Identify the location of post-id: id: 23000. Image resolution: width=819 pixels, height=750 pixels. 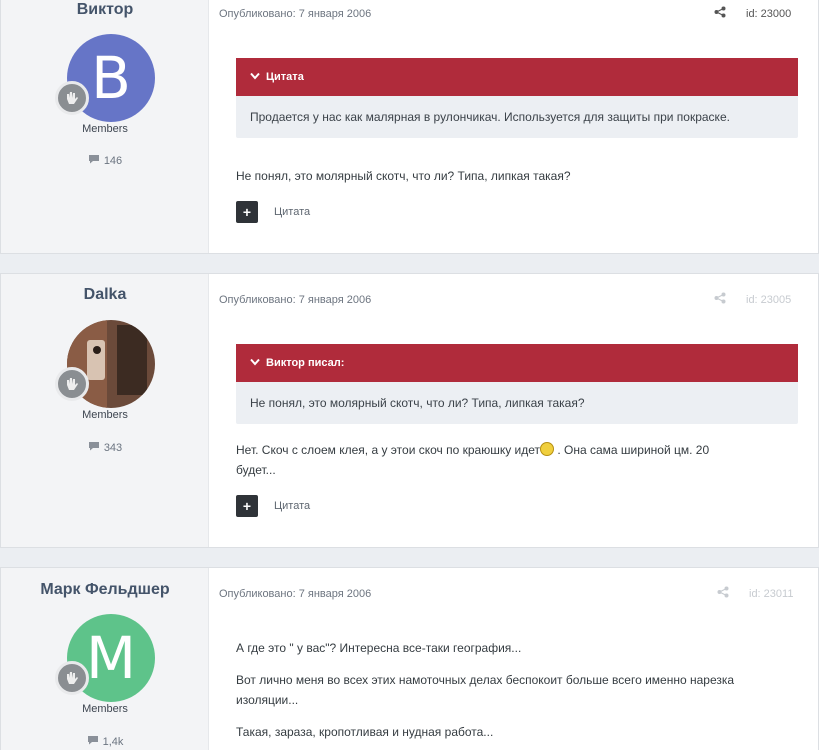
(768, 14).